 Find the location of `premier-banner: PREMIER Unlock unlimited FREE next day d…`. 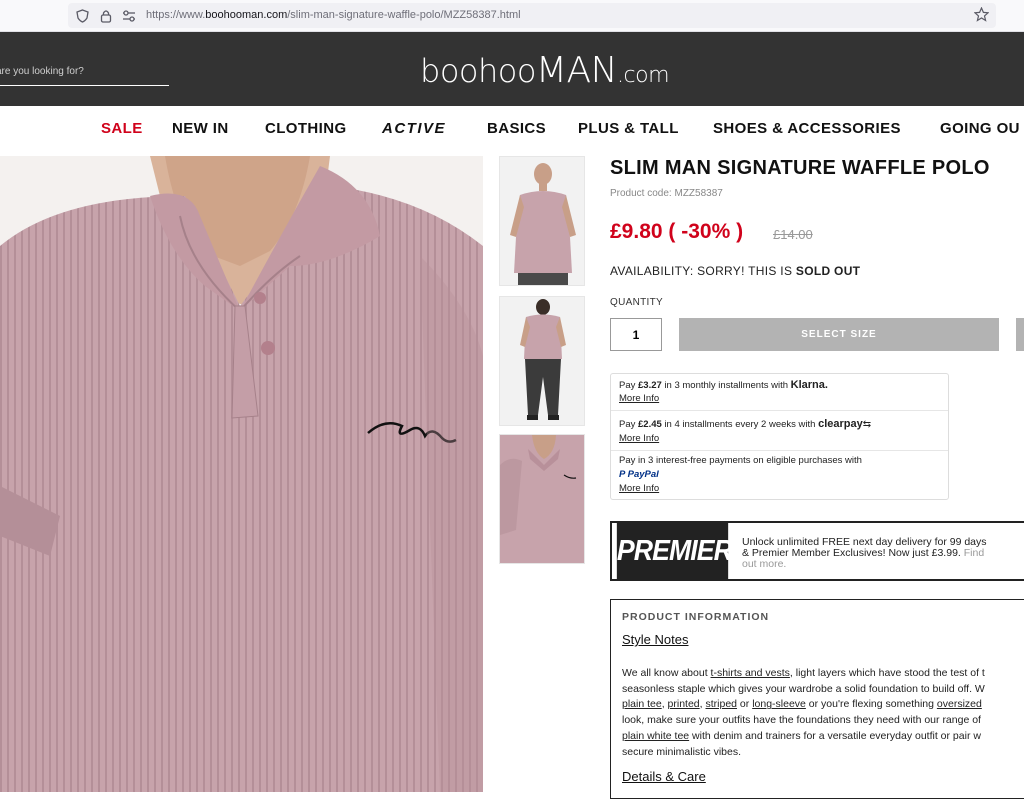

premier-banner: PREMIER Unlock unlimited FREE next day d… is located at coordinates (817, 551).